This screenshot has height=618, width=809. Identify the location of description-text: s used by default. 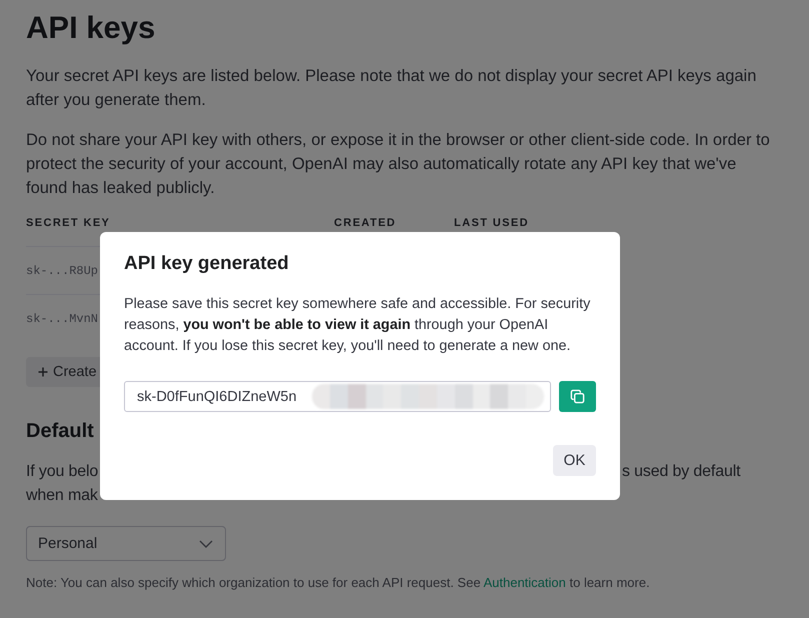
(681, 472).